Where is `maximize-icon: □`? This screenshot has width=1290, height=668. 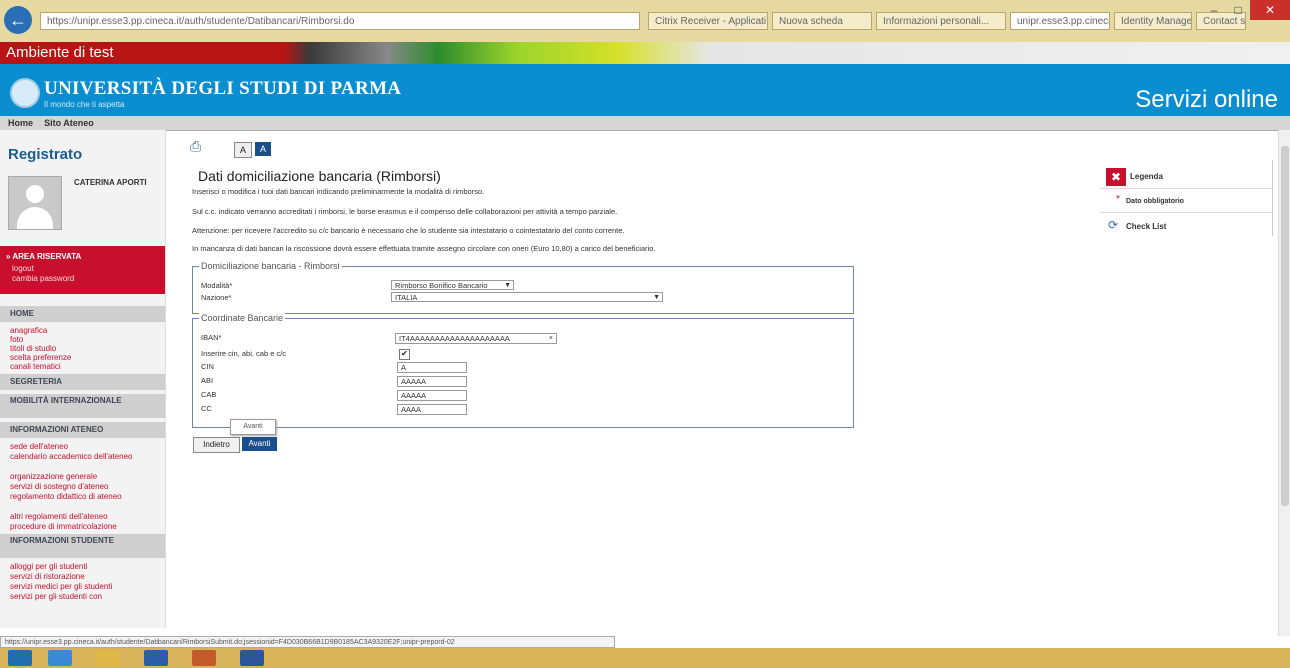 maximize-icon: □ is located at coordinates (1238, 10).